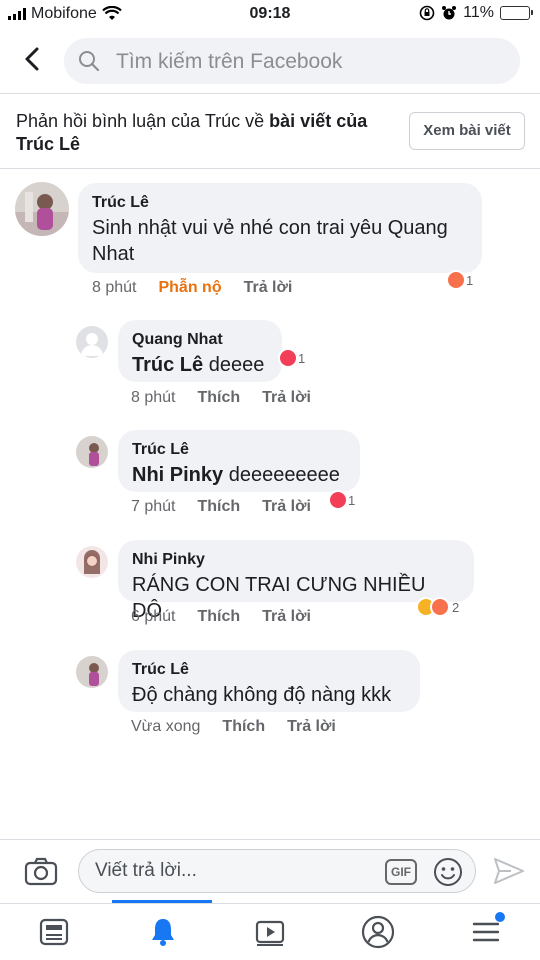 Image resolution: width=540 pixels, height=960 pixels. What do you see at coordinates (153, 506) in the screenshot?
I see `comment-time: 7 phút` at bounding box center [153, 506].